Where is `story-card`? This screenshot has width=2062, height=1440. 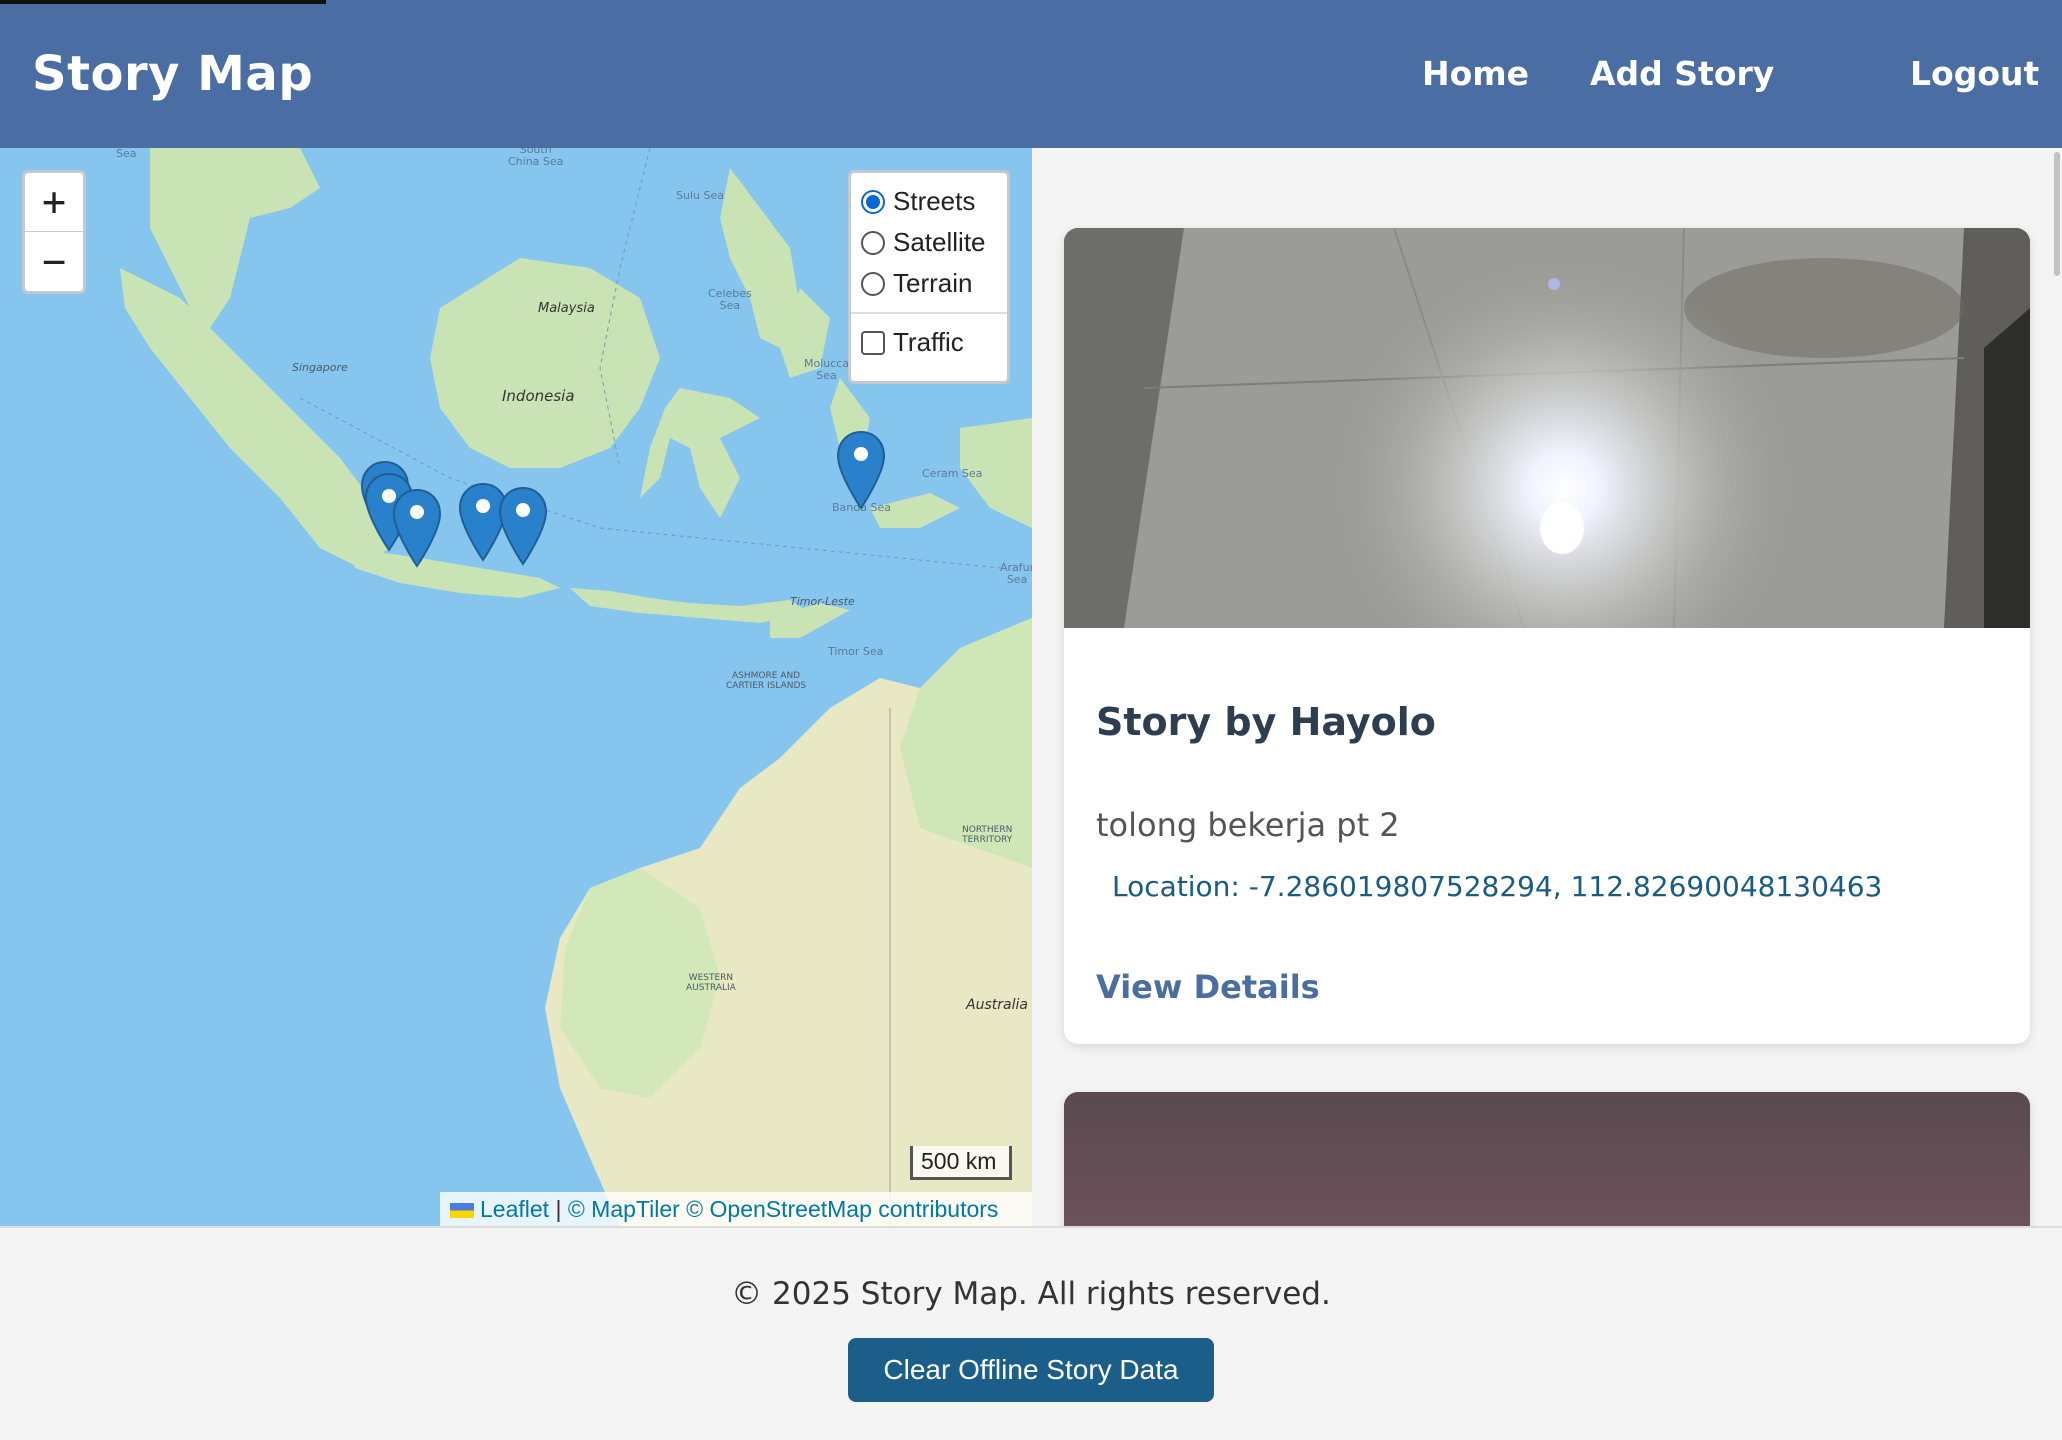
story-card is located at coordinates (1547, 1159).